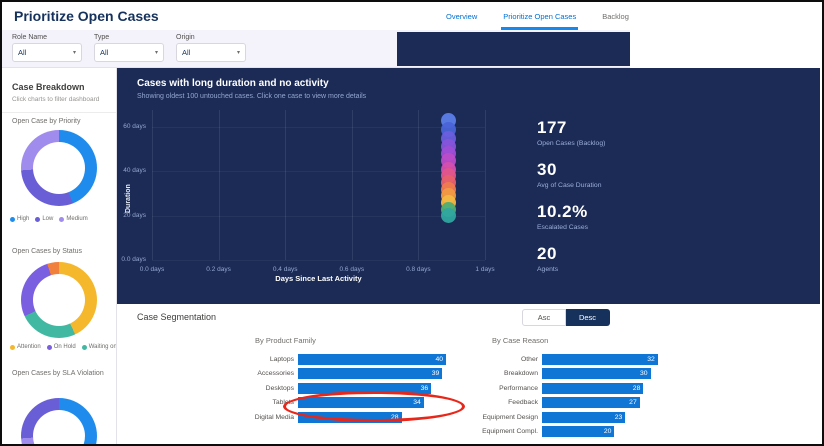  I want to click on bar-category-label: Accessories, so click(275, 374).